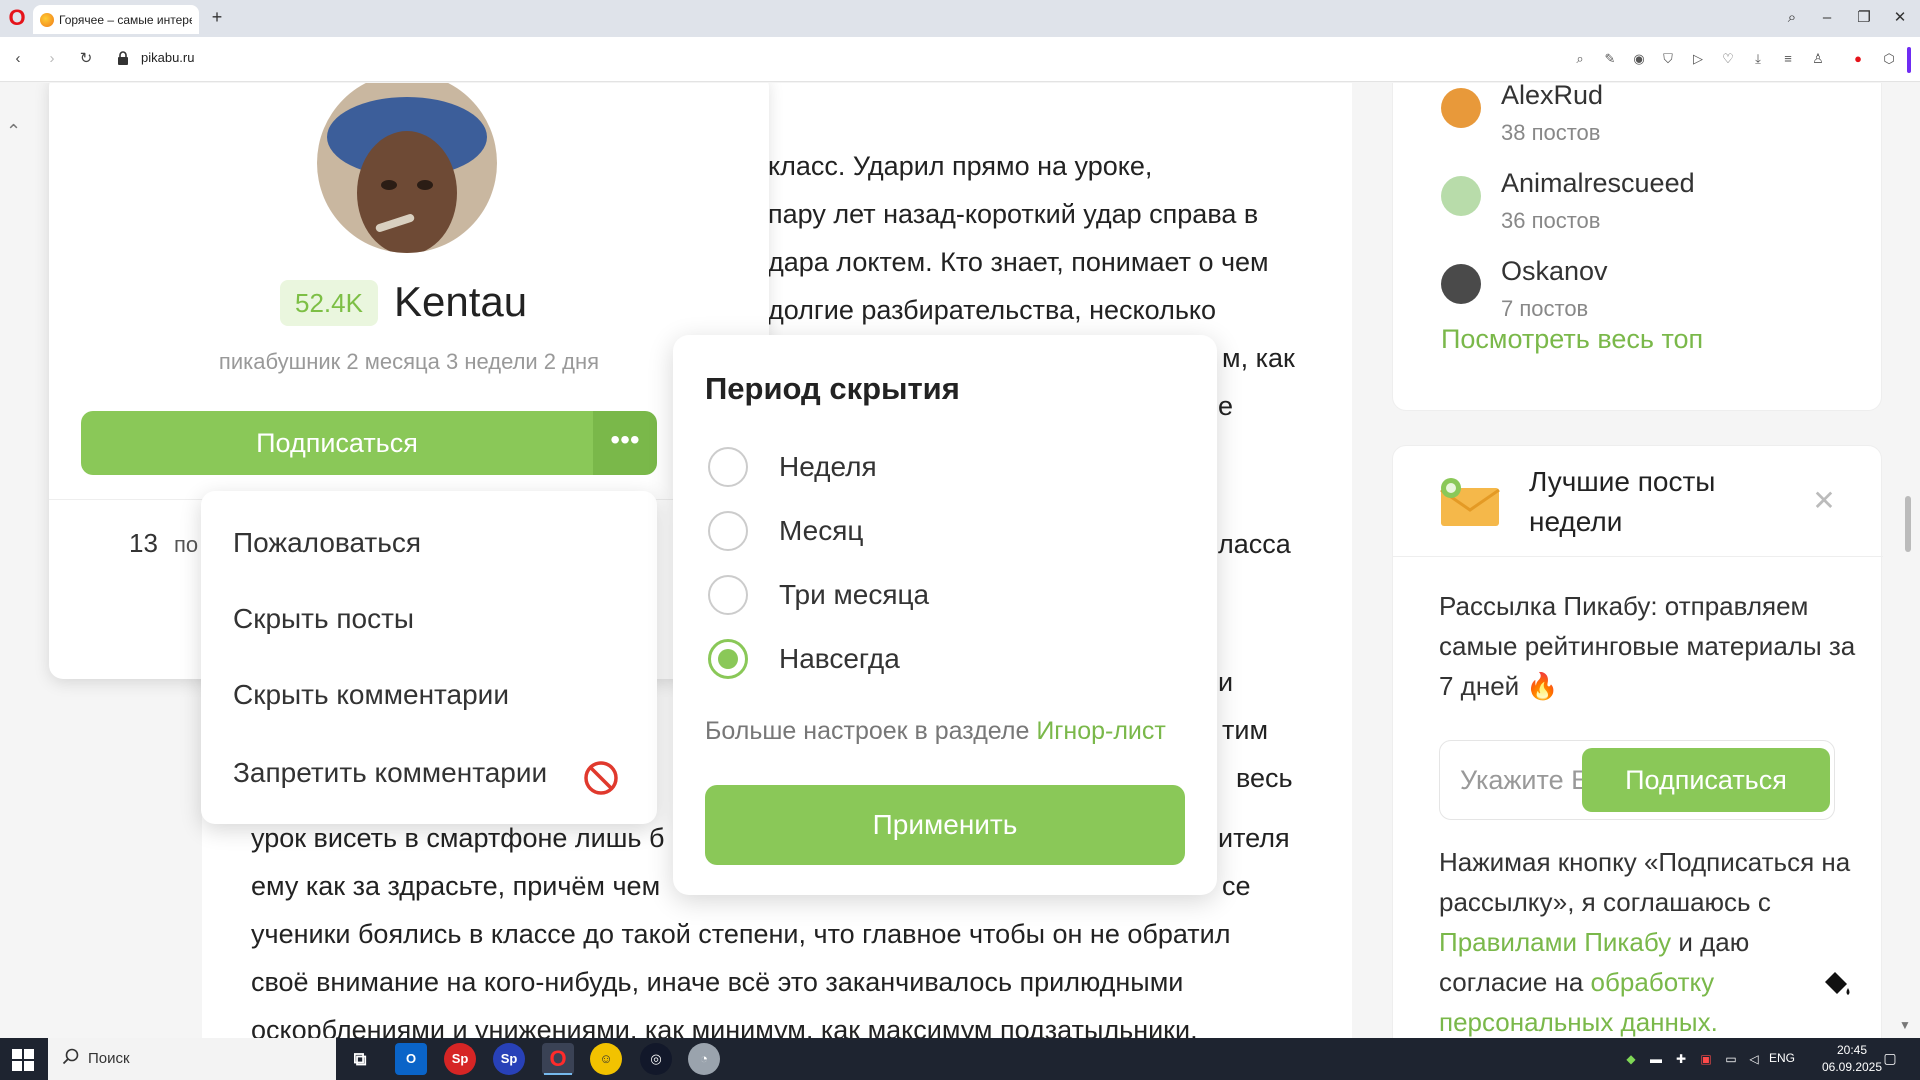 Image resolution: width=1920 pixels, height=1080 pixels. What do you see at coordinates (1572, 339) in the screenshot?
I see `see-all-top-link: Посмотреть весь топ` at bounding box center [1572, 339].